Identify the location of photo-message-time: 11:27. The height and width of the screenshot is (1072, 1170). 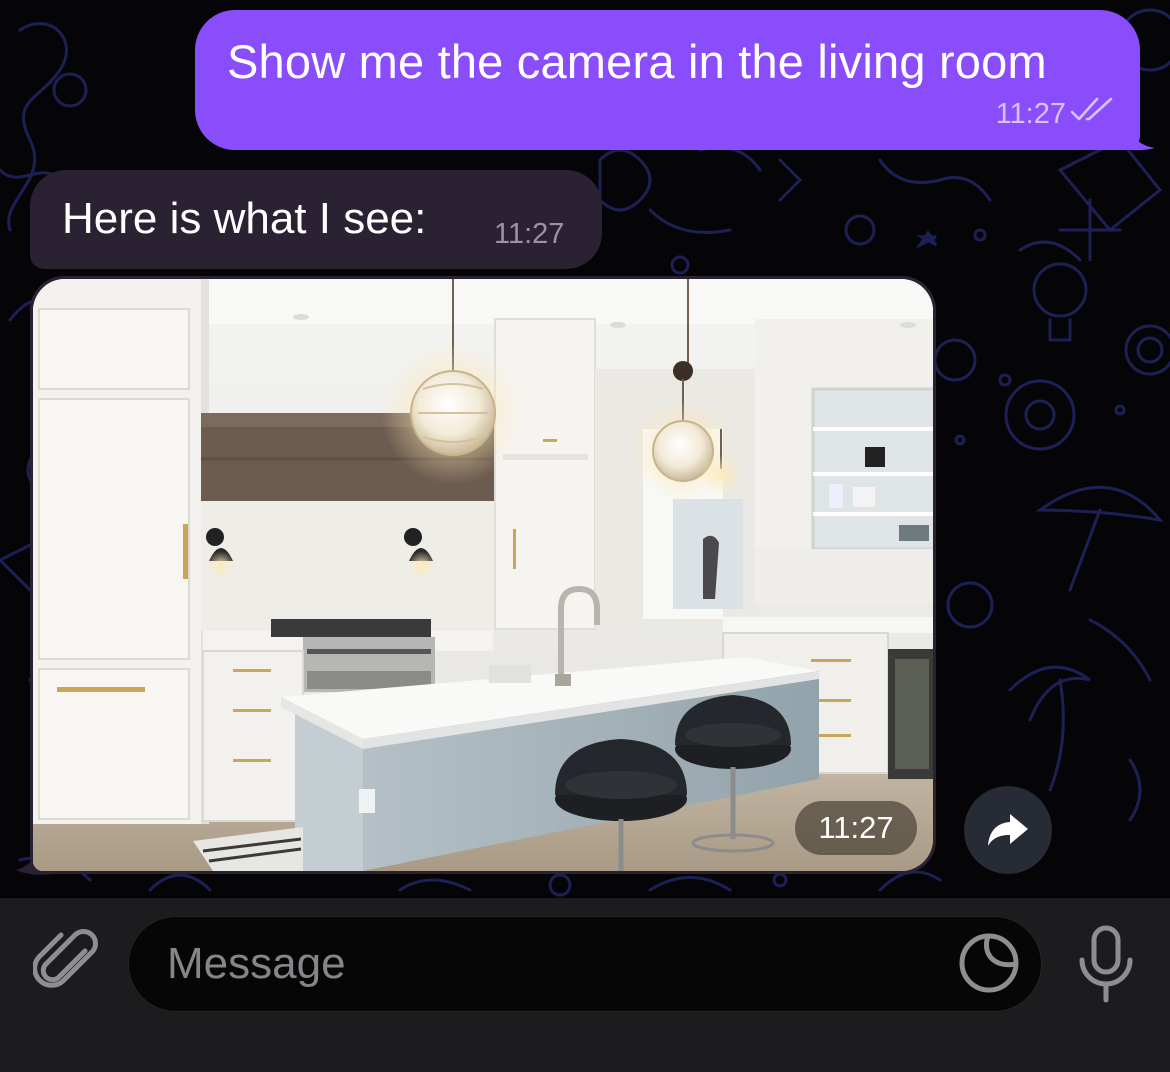
(856, 828).